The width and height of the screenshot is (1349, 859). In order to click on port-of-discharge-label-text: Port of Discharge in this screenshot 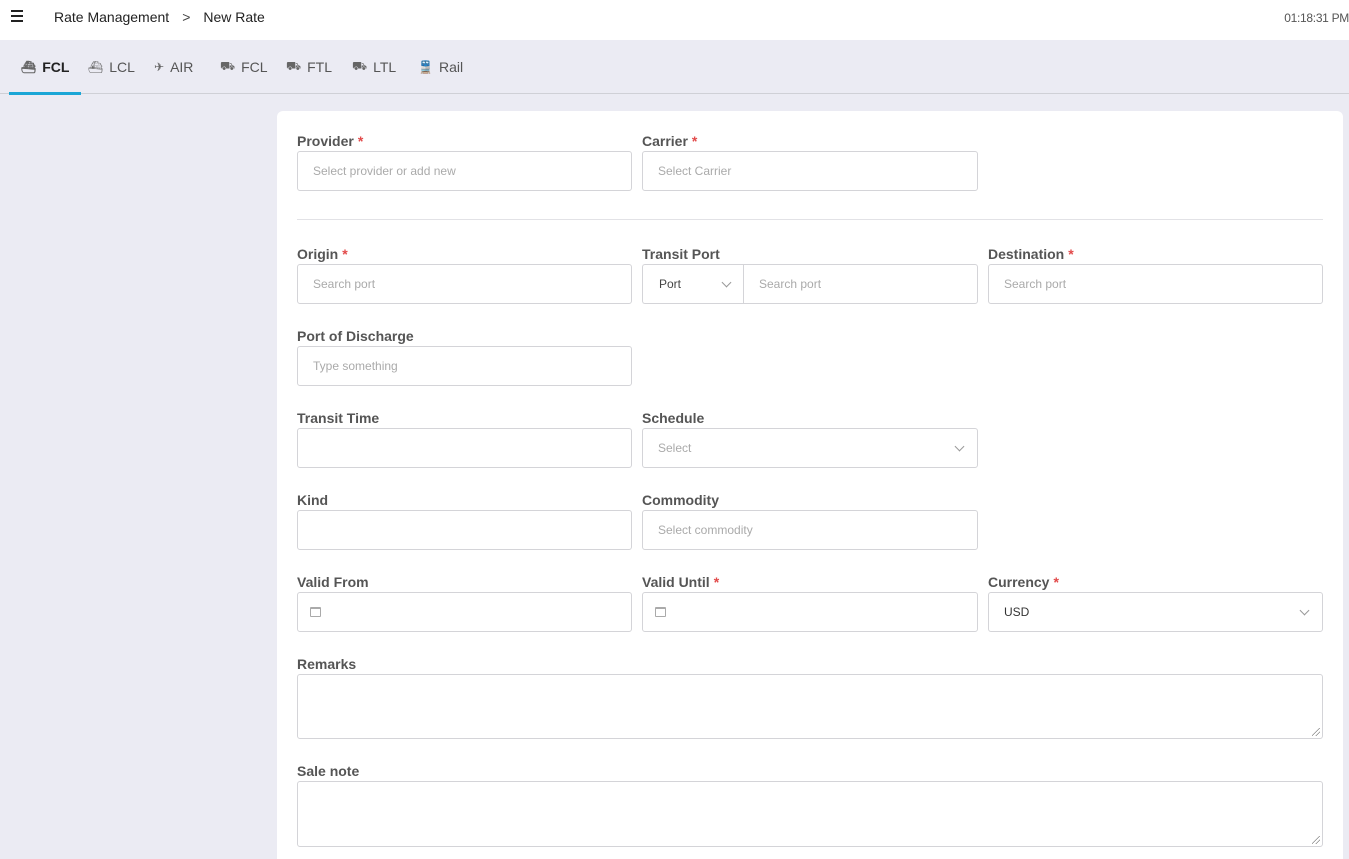, I will do `click(355, 336)`.